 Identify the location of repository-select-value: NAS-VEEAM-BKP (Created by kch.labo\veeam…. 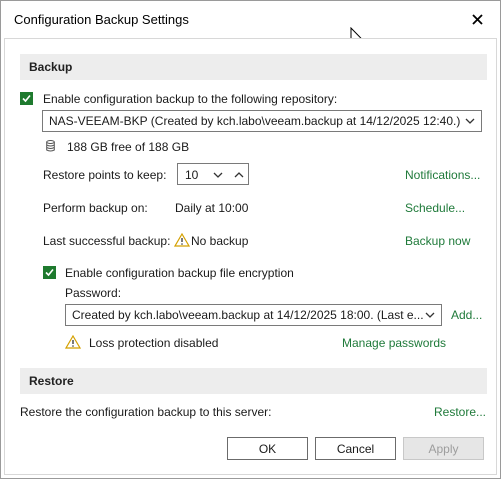
(255, 121).